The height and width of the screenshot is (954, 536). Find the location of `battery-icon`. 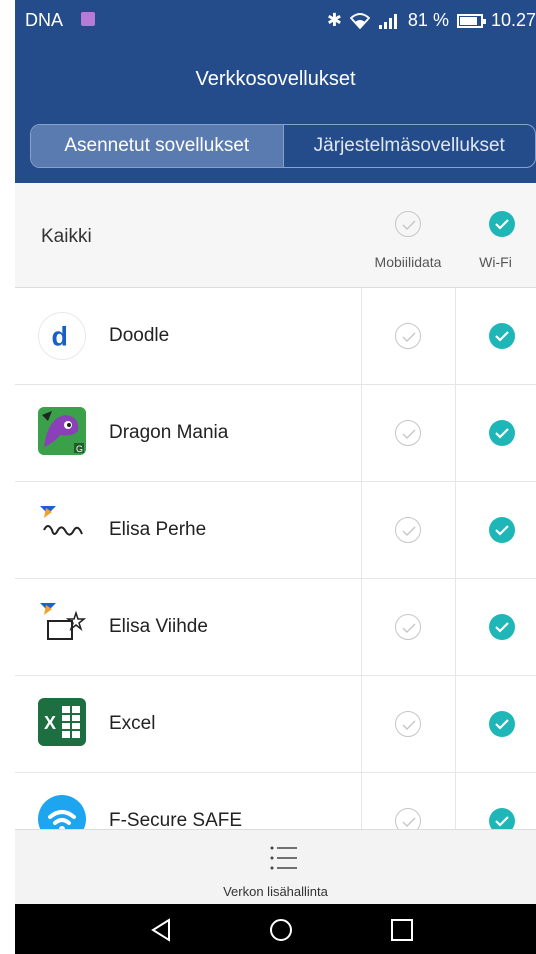

battery-icon is located at coordinates (471, 20).